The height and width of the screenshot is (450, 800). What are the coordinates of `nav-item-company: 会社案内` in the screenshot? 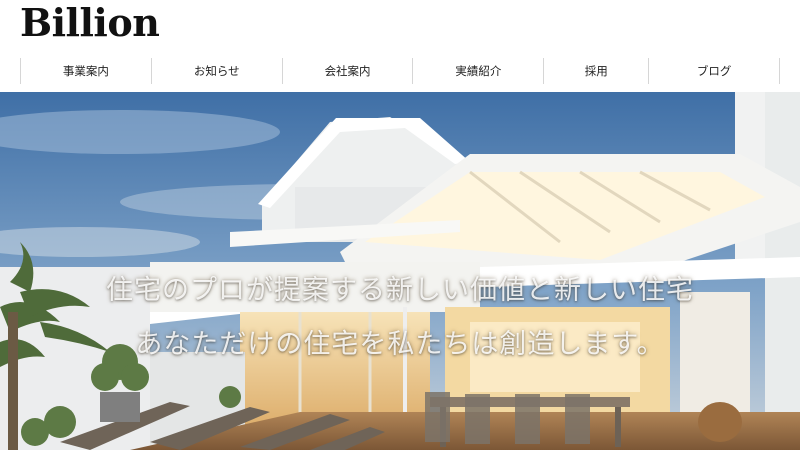 It's located at (347, 71).